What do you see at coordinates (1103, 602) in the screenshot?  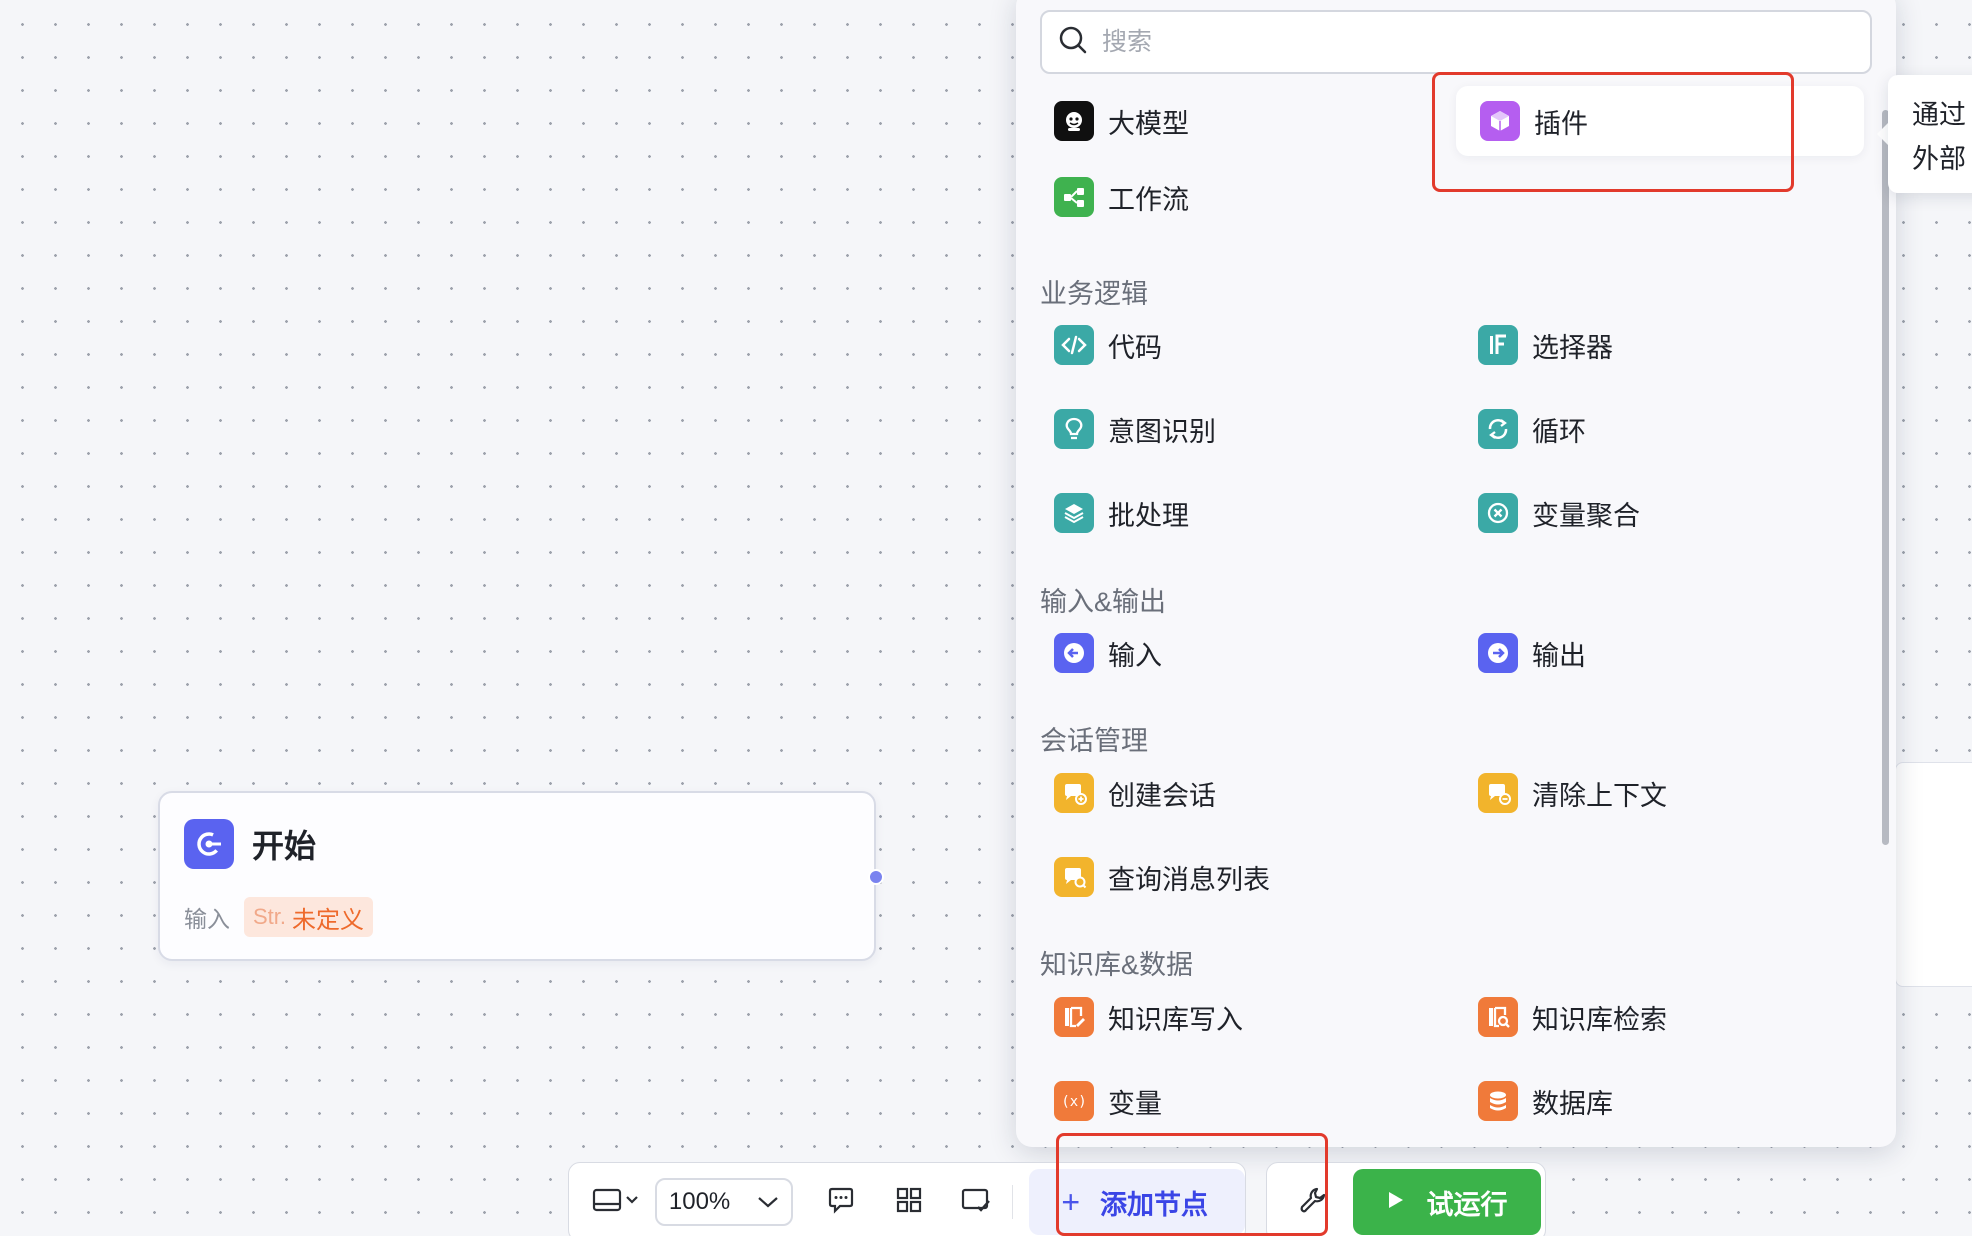 I see `section-title-io: 输入&输出` at bounding box center [1103, 602].